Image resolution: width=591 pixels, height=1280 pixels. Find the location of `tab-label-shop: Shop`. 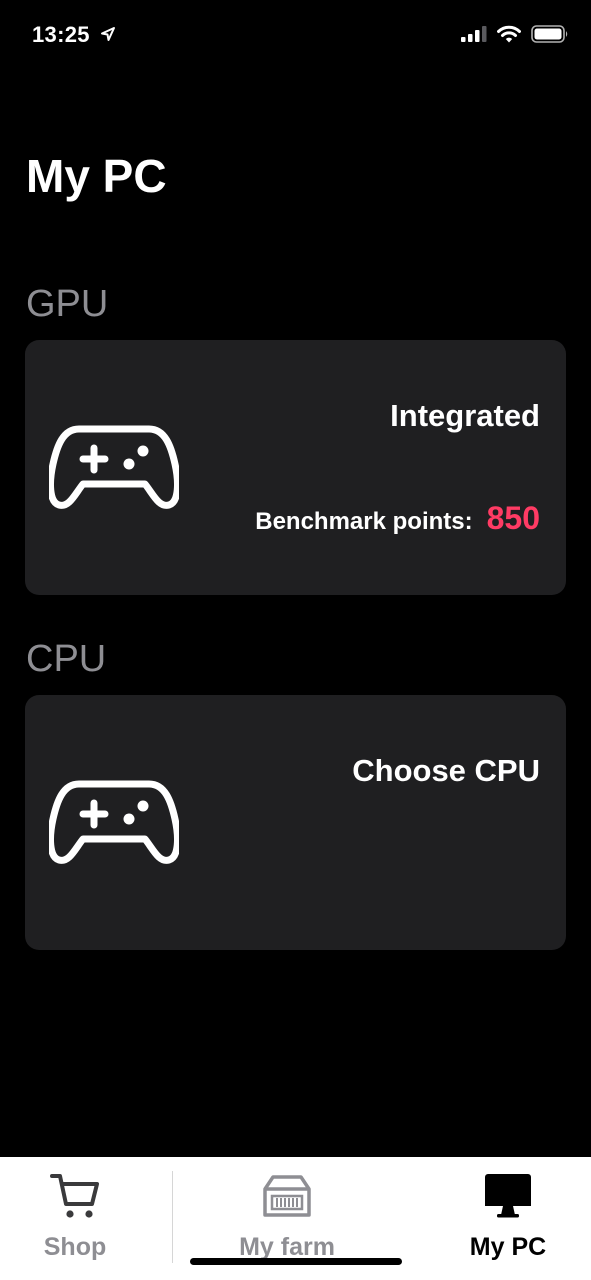

tab-label-shop: Shop is located at coordinates (75, 1247).